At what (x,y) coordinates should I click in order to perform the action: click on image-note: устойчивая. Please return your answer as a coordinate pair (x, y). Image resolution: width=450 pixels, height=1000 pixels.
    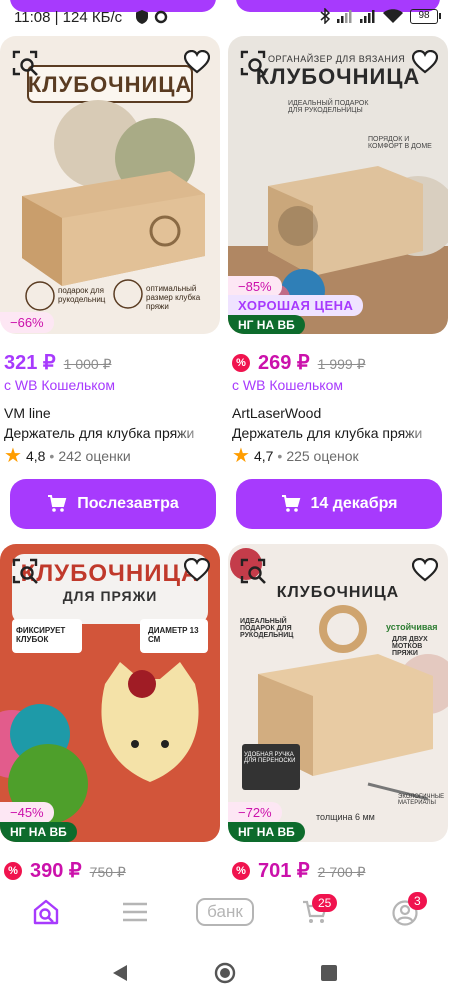
    Looking at the image, I should click on (412, 627).